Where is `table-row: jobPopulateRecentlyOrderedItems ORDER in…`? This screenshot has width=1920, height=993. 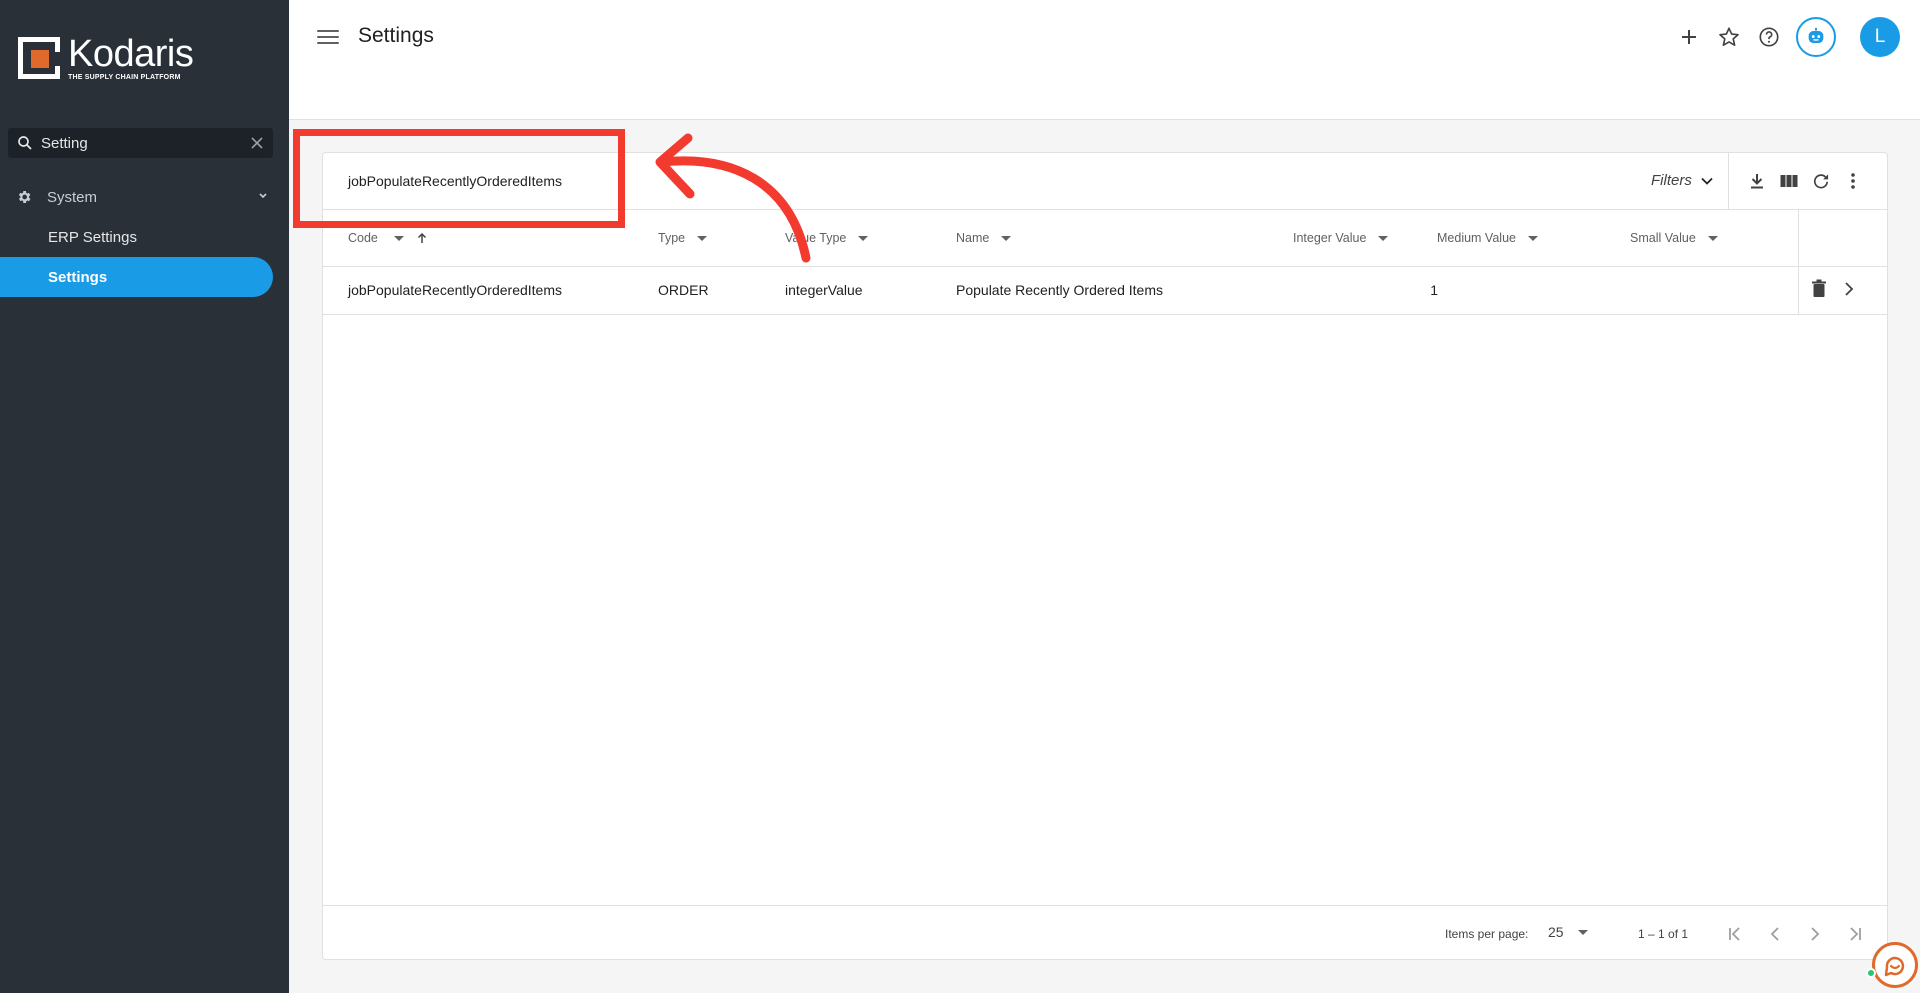 table-row: jobPopulateRecentlyOrderedItems ORDER in… is located at coordinates (1105, 291).